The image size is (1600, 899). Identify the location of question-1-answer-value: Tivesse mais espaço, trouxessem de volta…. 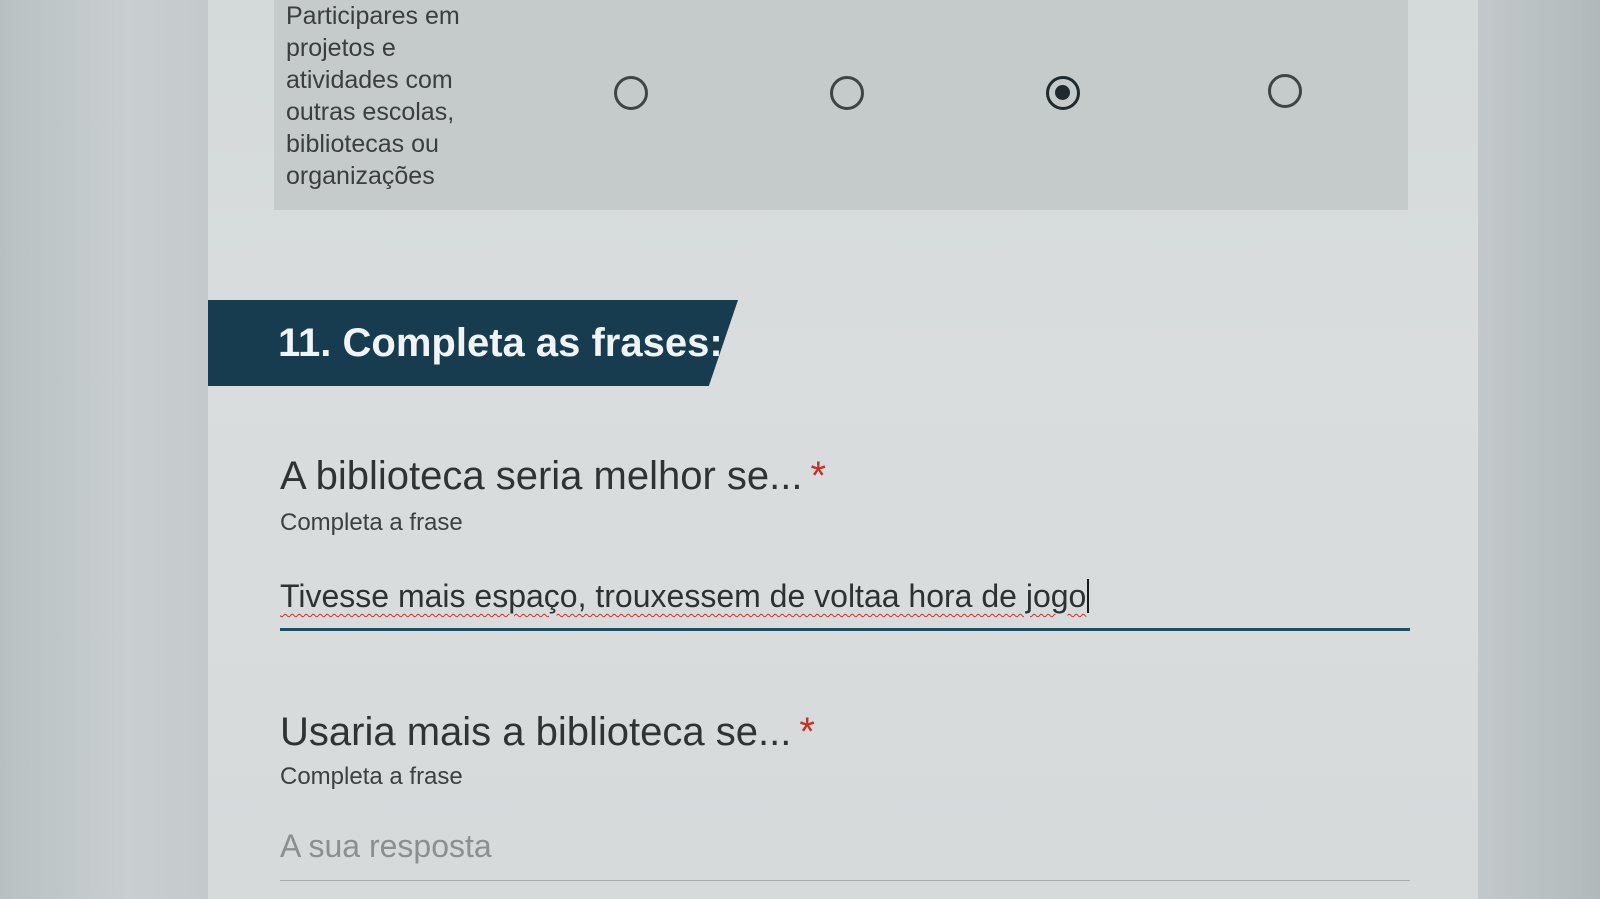
(683, 596).